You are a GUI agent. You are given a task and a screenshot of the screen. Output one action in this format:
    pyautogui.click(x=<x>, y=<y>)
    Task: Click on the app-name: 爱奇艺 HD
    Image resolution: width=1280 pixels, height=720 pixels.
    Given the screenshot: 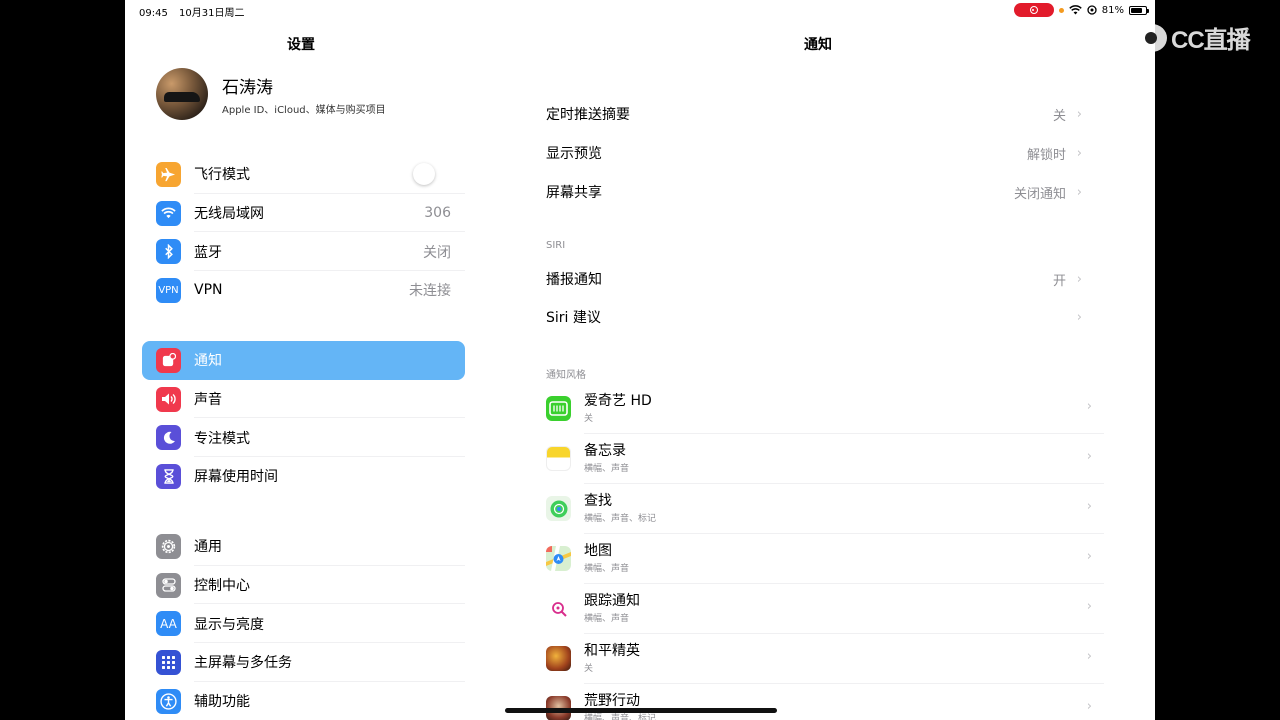 What is the action you would take?
    pyautogui.click(x=618, y=401)
    